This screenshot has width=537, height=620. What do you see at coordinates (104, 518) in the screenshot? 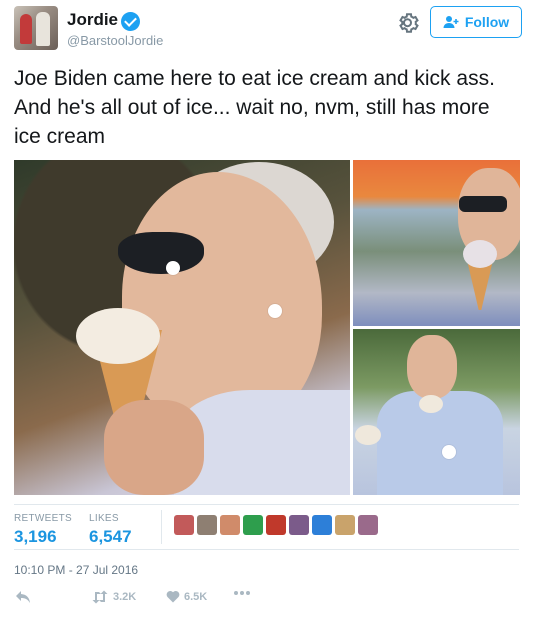
I see `likes-label: LIKES` at bounding box center [104, 518].